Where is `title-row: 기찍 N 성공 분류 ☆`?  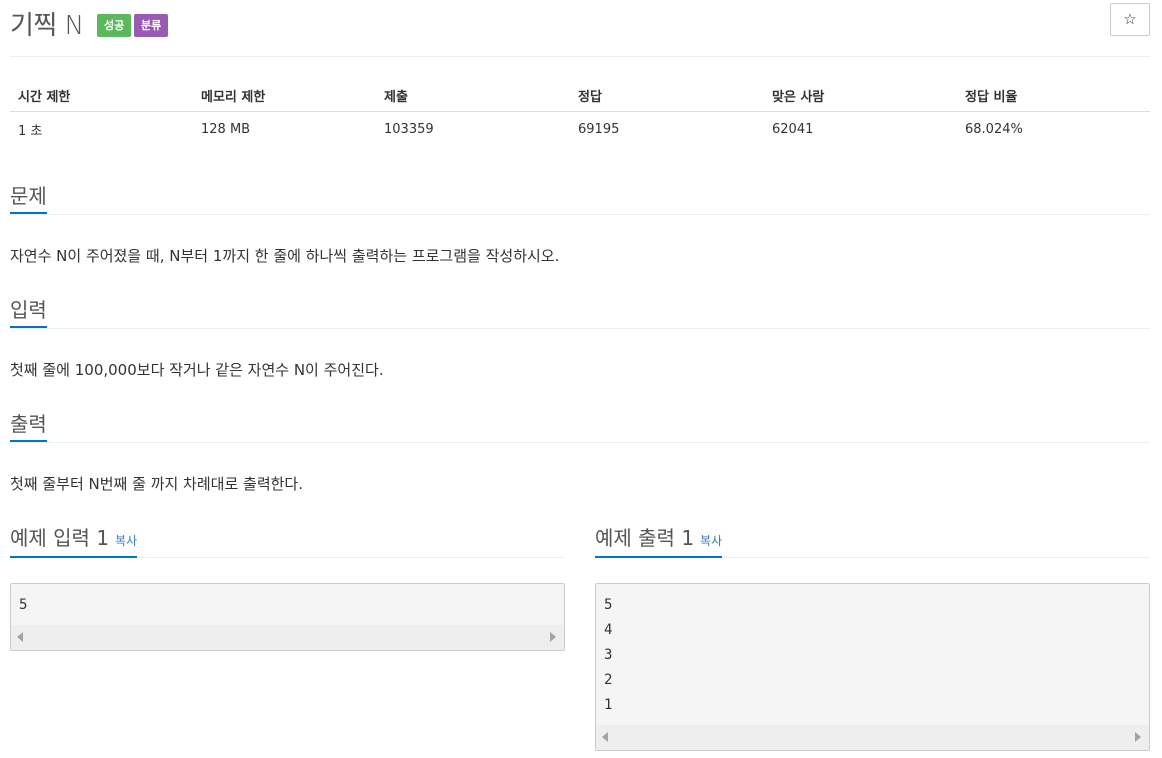 title-row: 기찍 N 성공 분류 ☆ is located at coordinates (580, 28).